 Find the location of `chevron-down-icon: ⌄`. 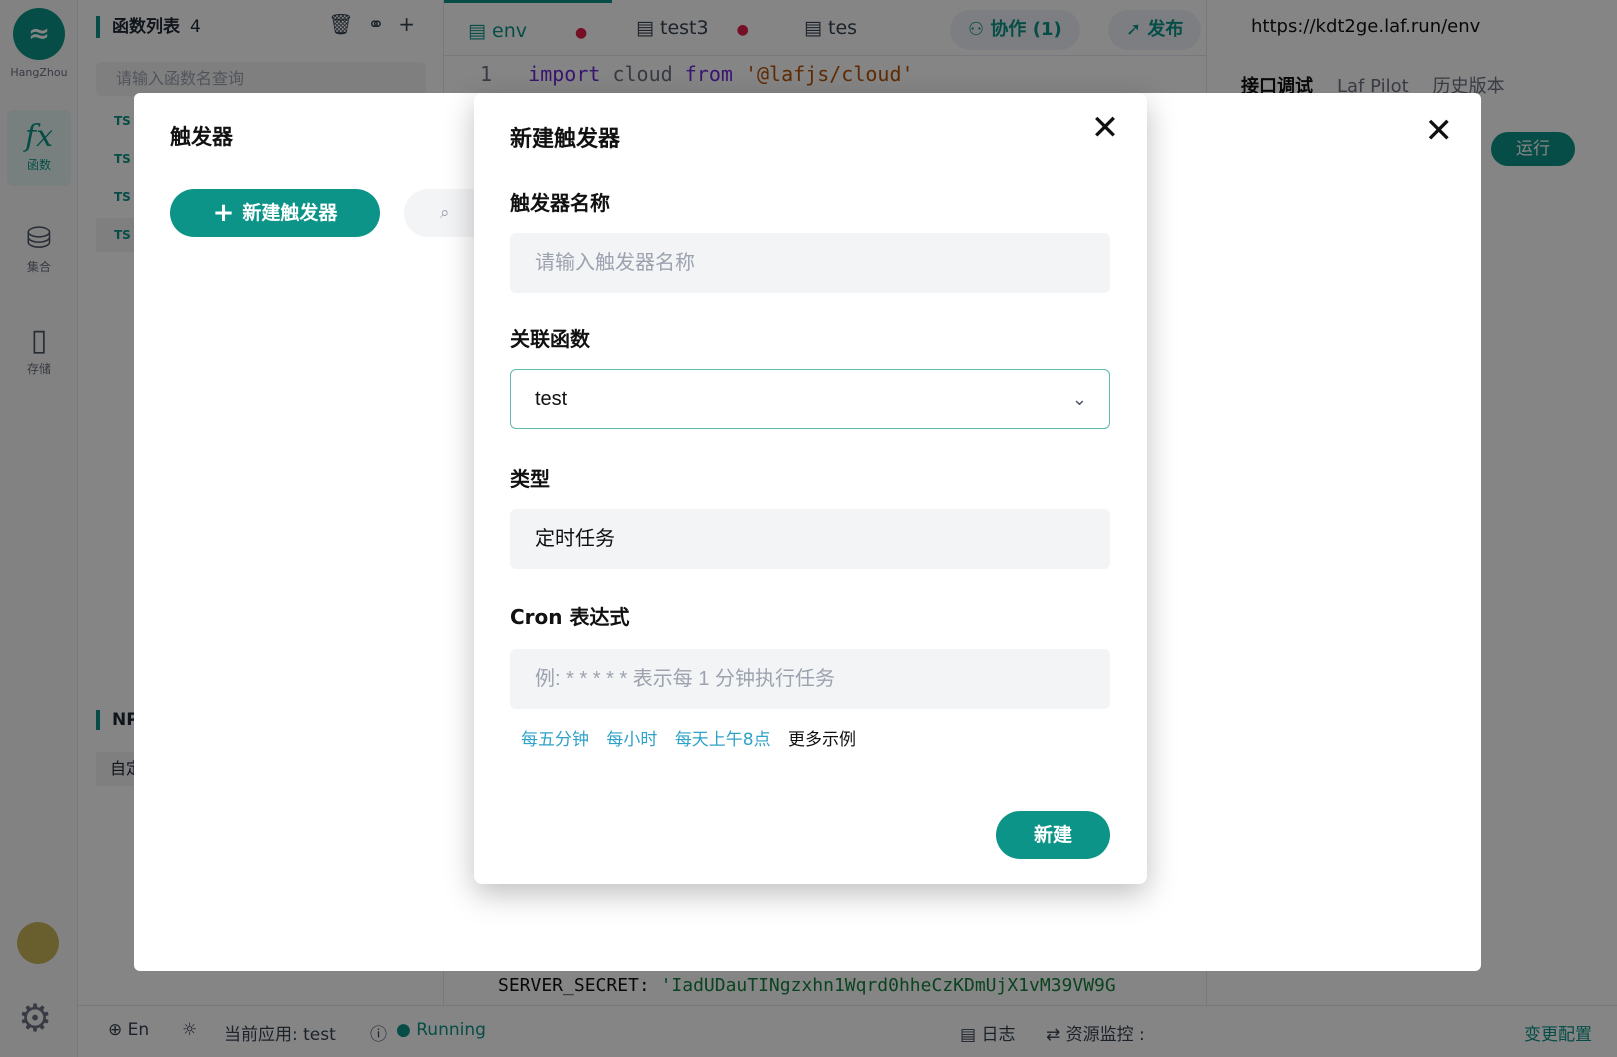

chevron-down-icon: ⌄ is located at coordinates (1079, 399).